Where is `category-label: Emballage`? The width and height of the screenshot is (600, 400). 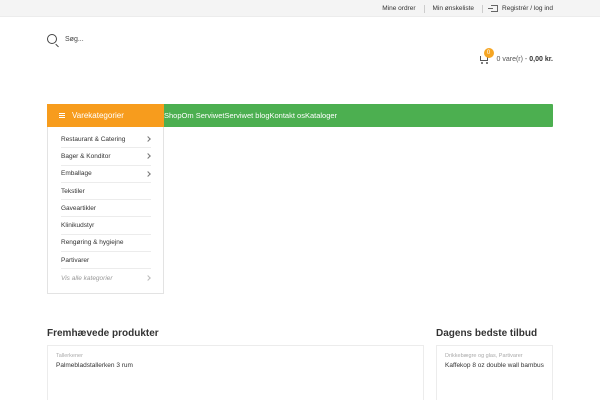 category-label: Emballage is located at coordinates (76, 174).